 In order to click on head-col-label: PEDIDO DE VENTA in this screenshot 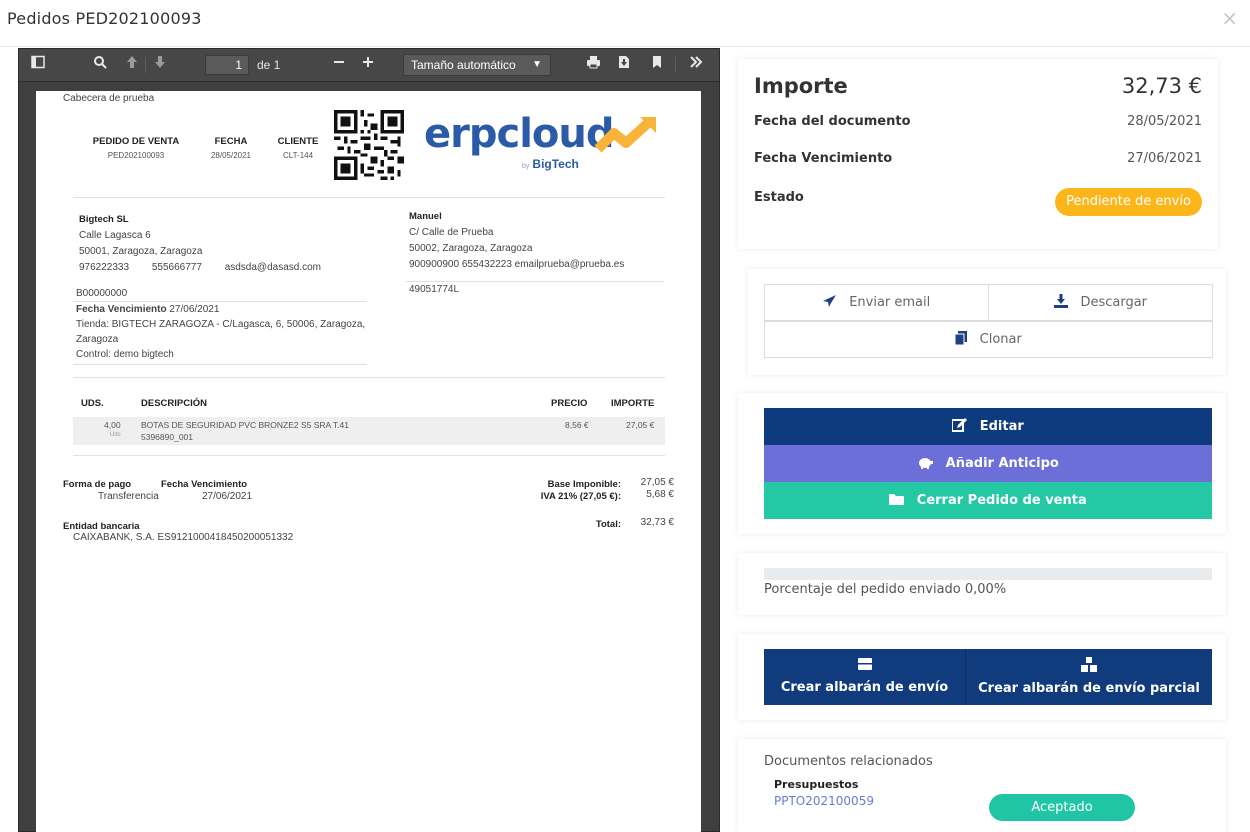, I will do `click(136, 141)`.